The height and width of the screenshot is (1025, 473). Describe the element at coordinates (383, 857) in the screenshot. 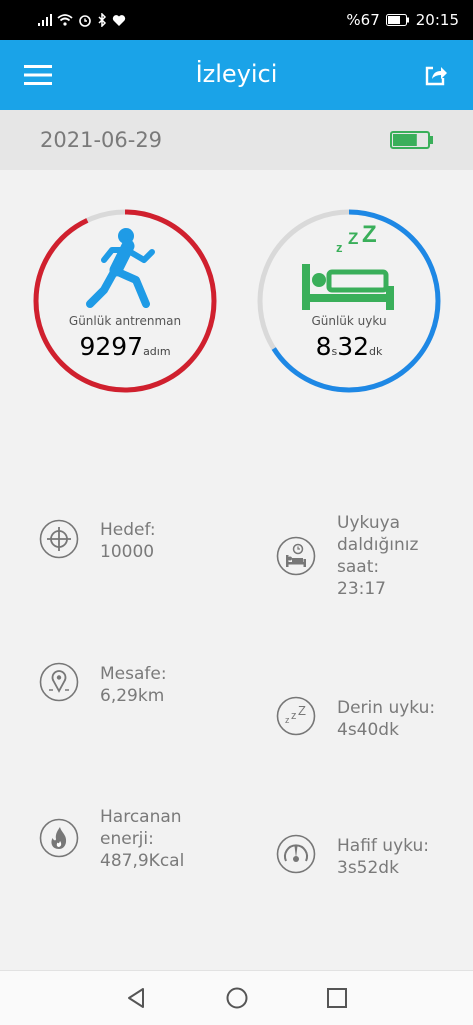

I see `light-sleep-text: Hafif uyku: 3s52dk` at that location.